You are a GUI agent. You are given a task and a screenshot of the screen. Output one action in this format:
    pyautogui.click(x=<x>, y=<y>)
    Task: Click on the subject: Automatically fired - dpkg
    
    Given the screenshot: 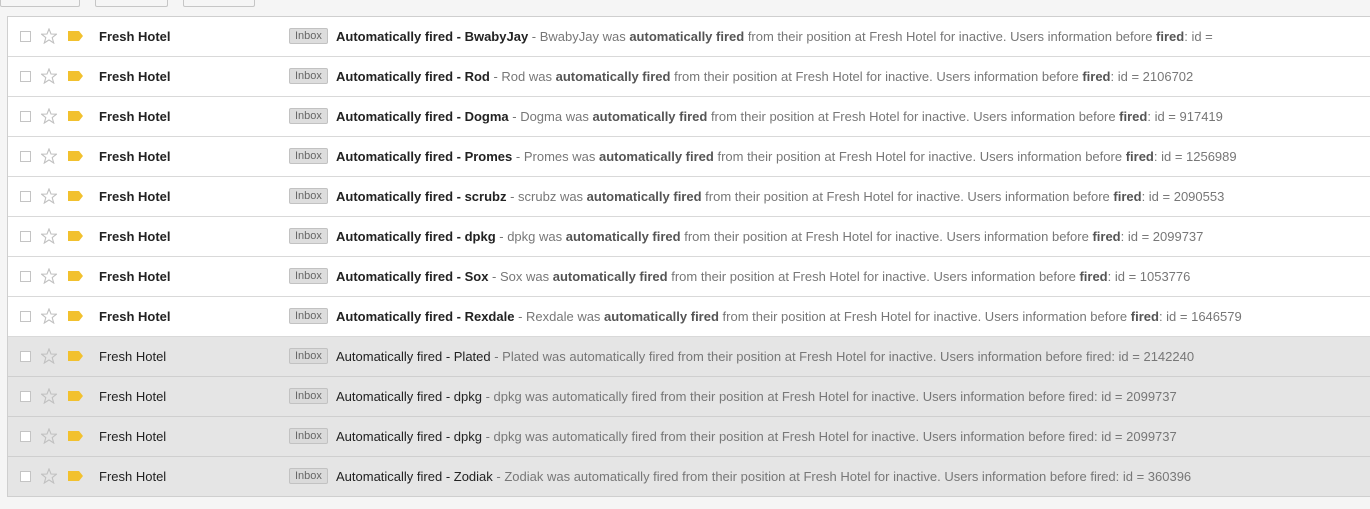 What is the action you would take?
    pyautogui.click(x=416, y=236)
    